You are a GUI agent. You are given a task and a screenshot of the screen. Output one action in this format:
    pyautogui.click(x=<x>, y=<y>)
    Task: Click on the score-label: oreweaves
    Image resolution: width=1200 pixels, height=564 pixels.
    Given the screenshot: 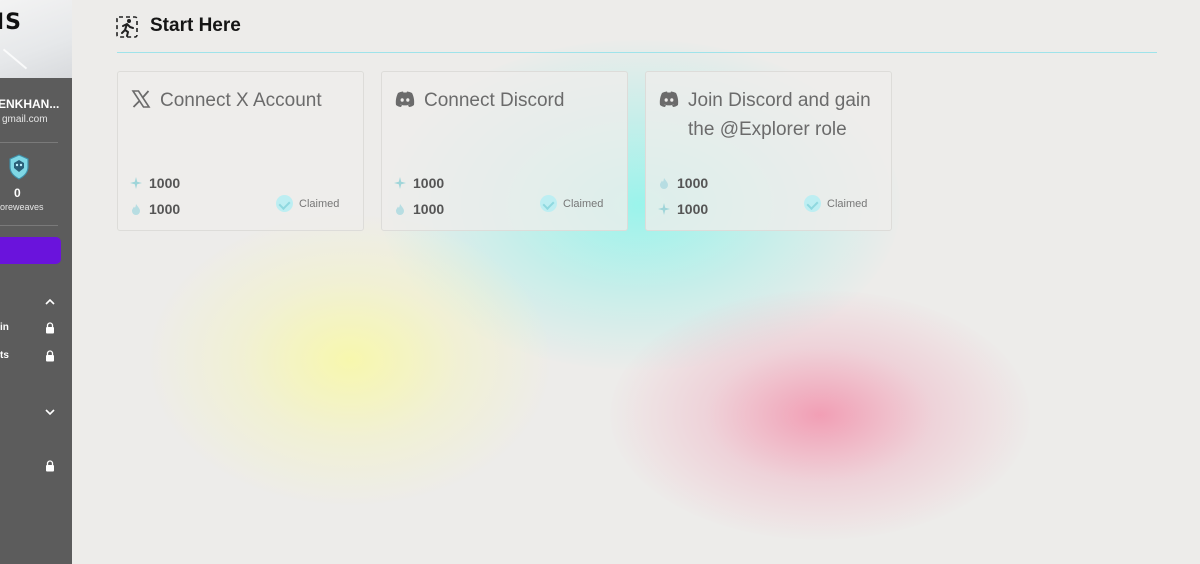 What is the action you would take?
    pyautogui.click(x=22, y=207)
    